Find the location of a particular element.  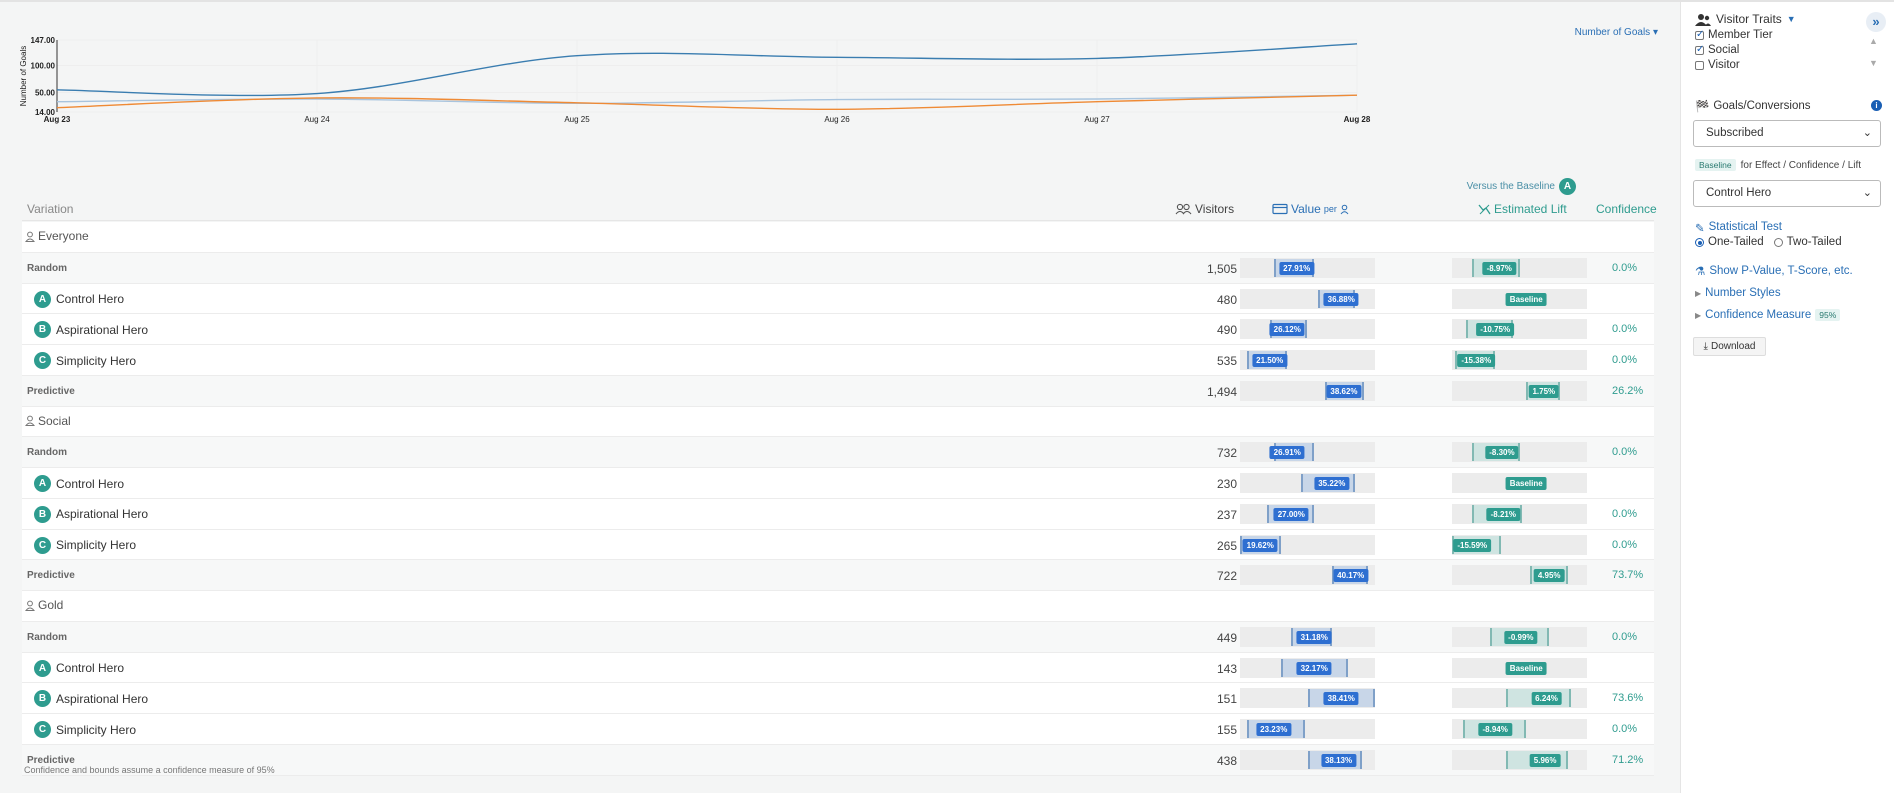

variant-row: B Aspirational Hero 490 26.12% -10.75% 0.0% is located at coordinates (838, 329).